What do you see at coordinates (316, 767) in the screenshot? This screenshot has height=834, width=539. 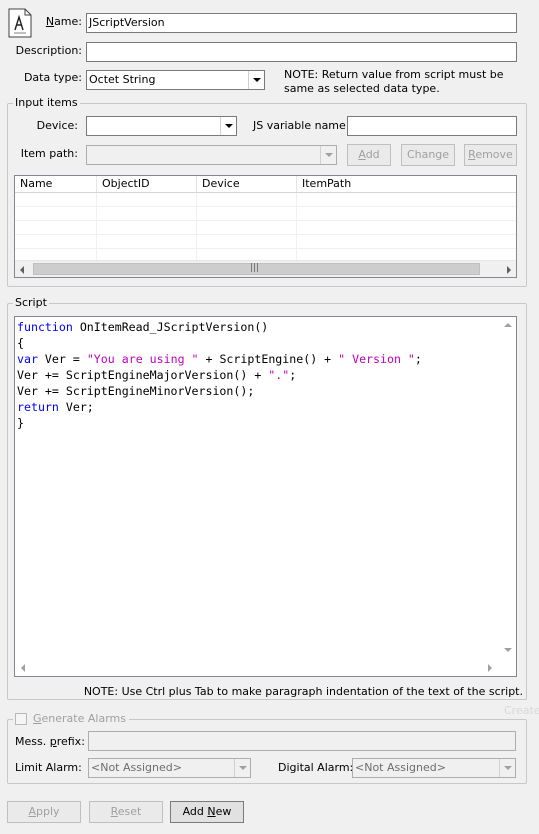 I see `digital-alarm-label: Digital Alarm:` at bounding box center [316, 767].